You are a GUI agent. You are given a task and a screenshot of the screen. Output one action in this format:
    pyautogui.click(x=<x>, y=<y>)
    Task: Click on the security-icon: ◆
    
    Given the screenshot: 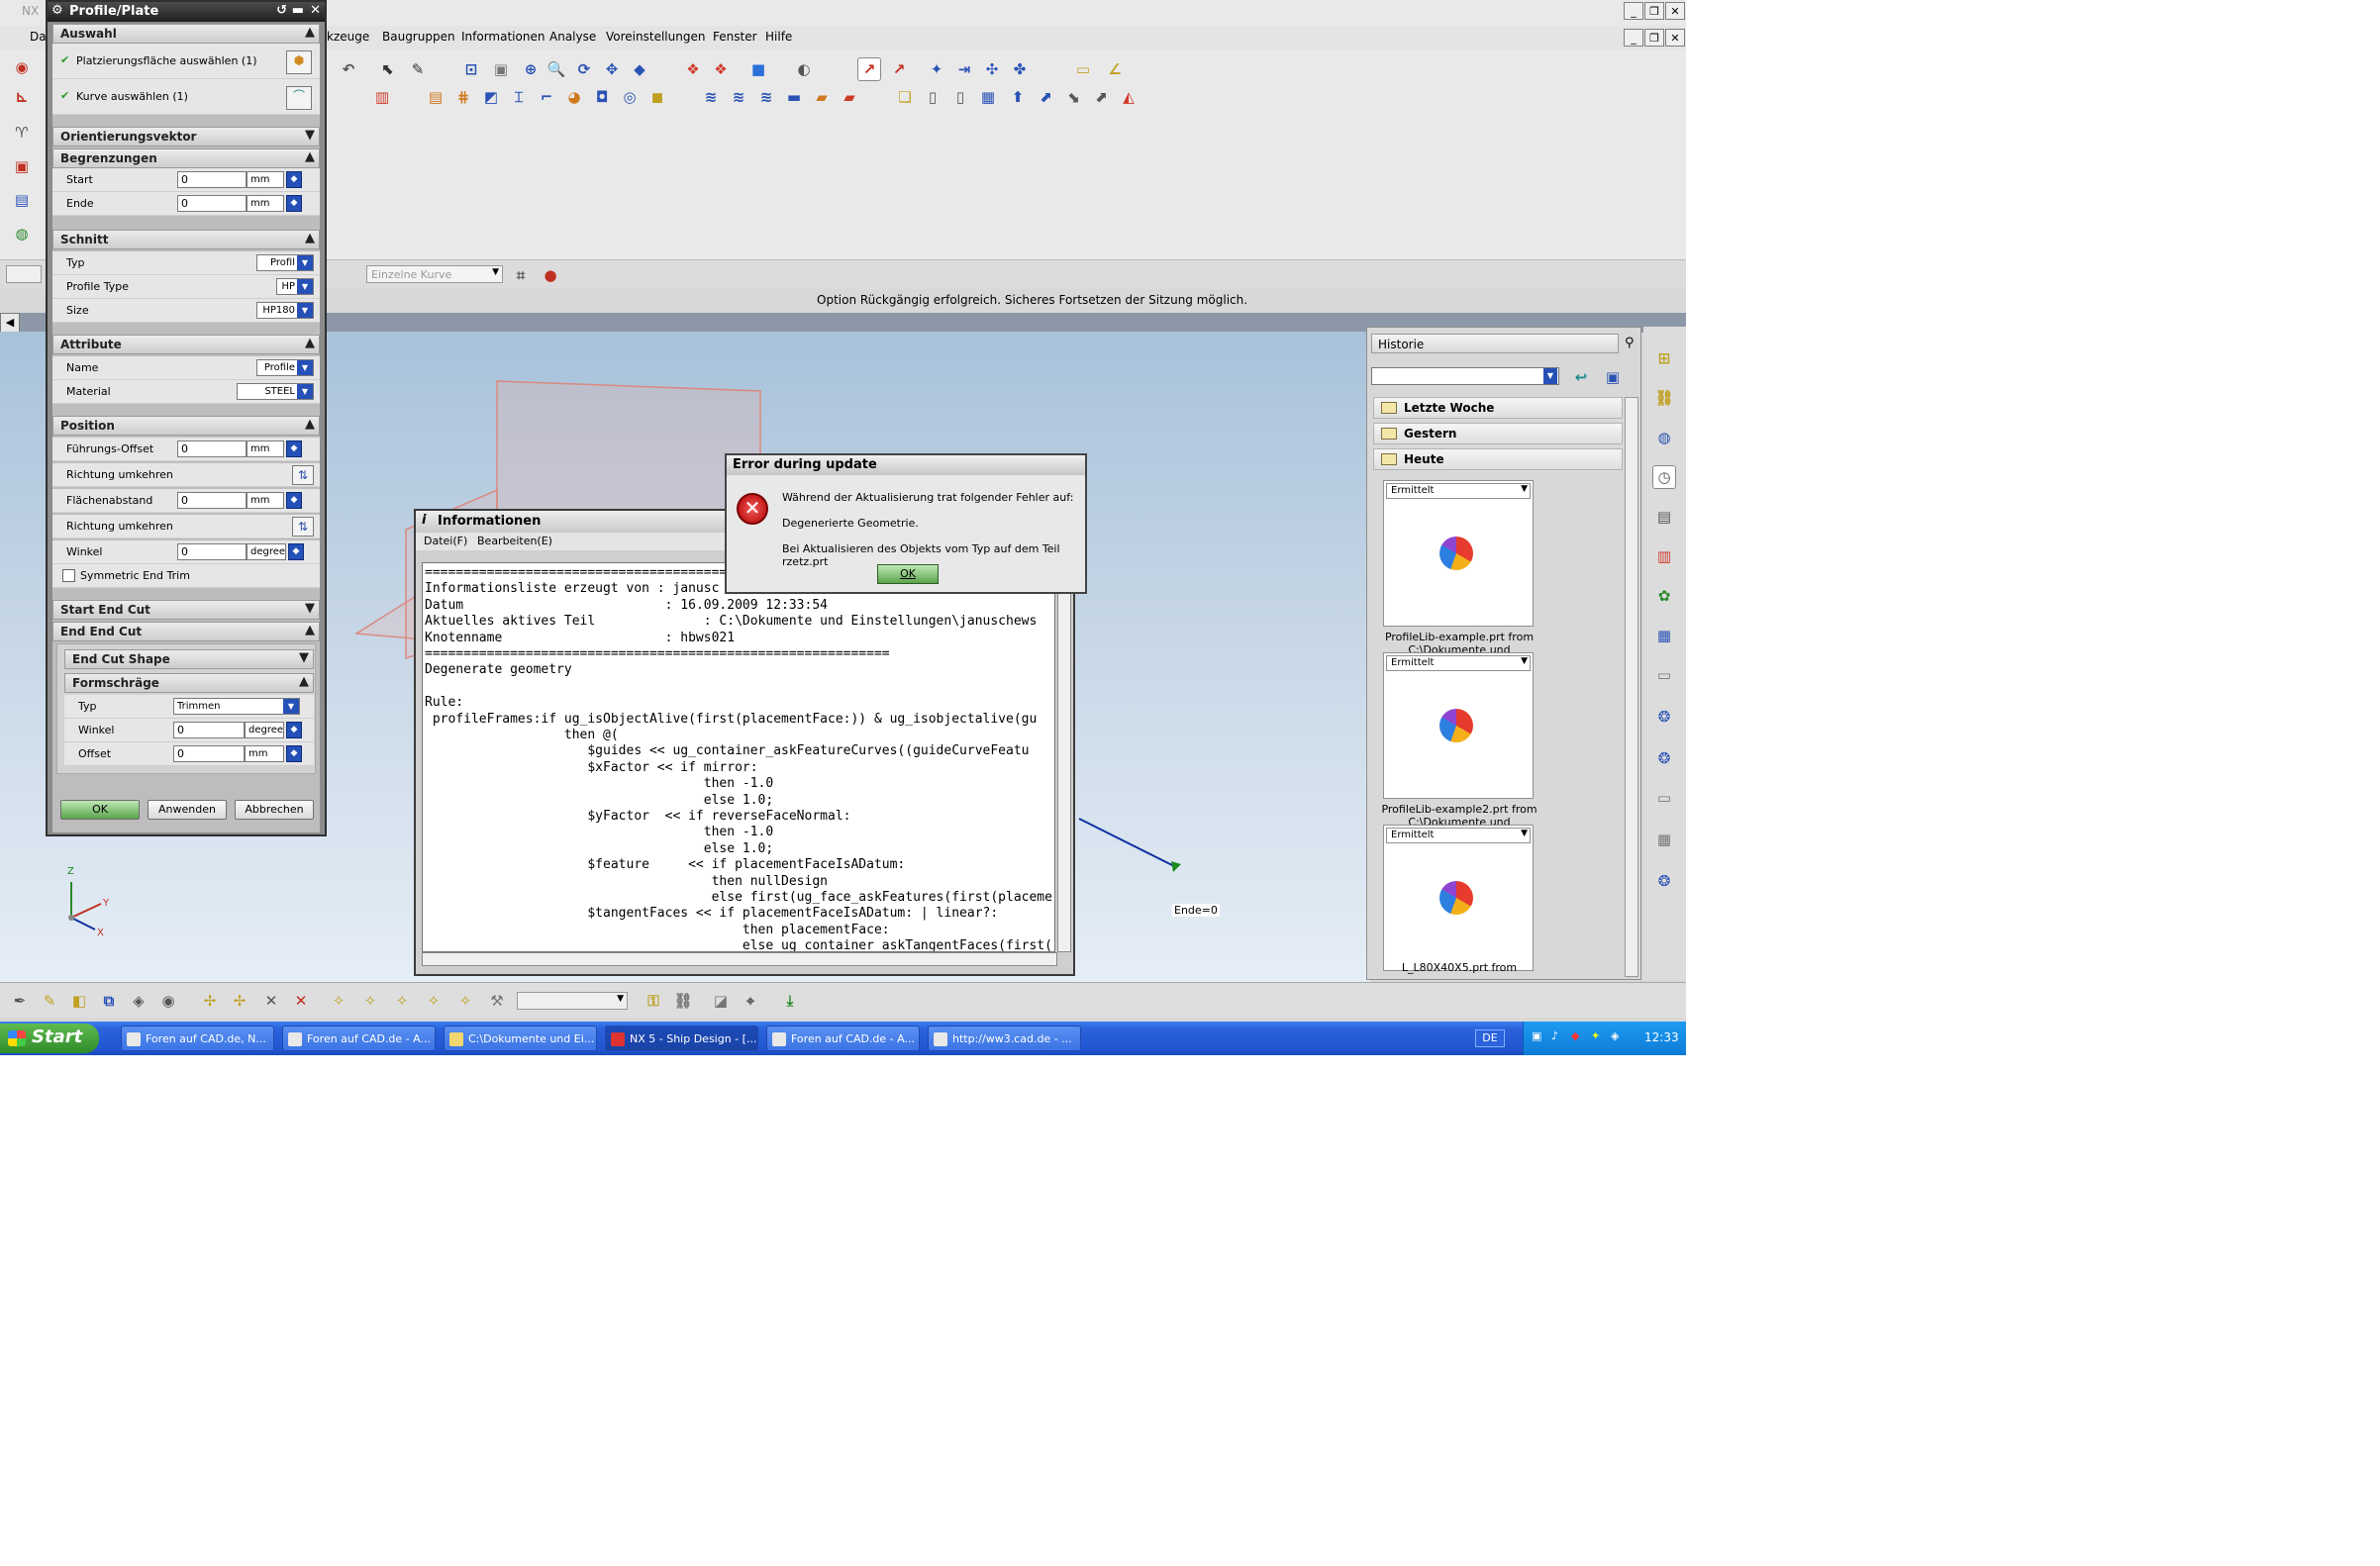 What is the action you would take?
    pyautogui.click(x=1575, y=1035)
    